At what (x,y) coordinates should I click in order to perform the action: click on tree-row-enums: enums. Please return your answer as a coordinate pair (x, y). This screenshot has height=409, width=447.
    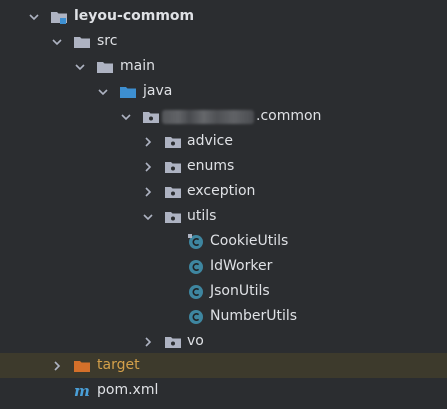
    Looking at the image, I should click on (223, 166).